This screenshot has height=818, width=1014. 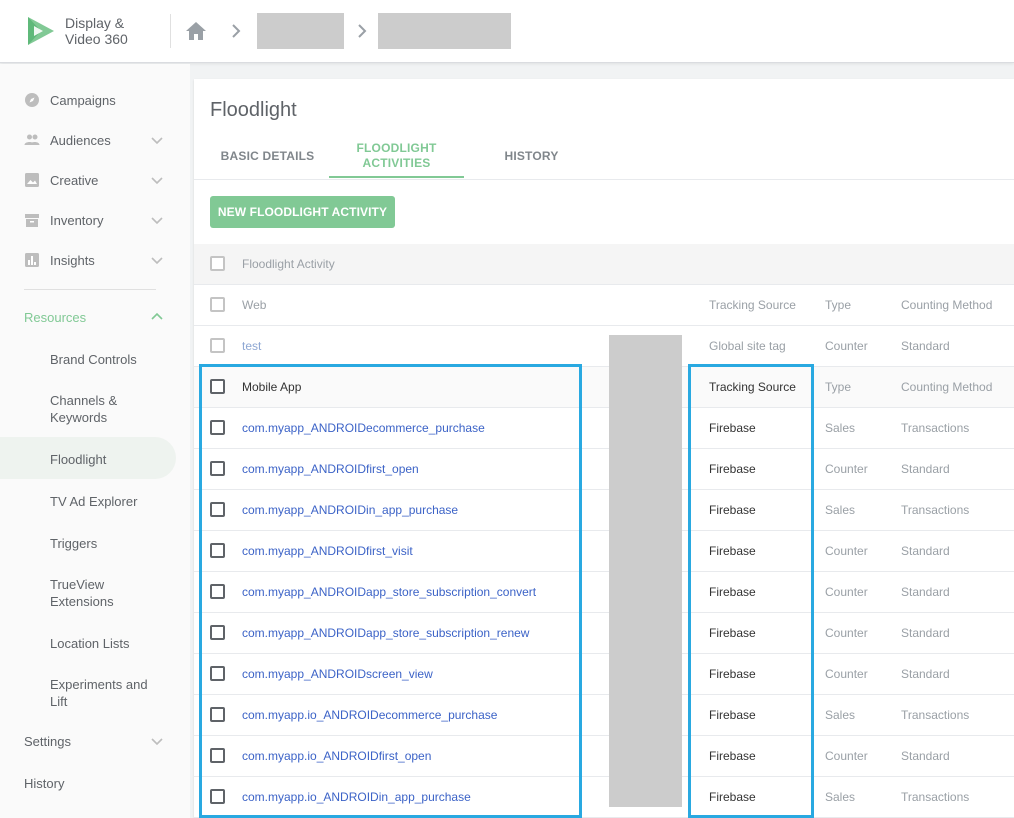 I want to click on activity-name-link: com.myapp.io_ANDROIDecommerce_purchase, so click(x=369, y=715).